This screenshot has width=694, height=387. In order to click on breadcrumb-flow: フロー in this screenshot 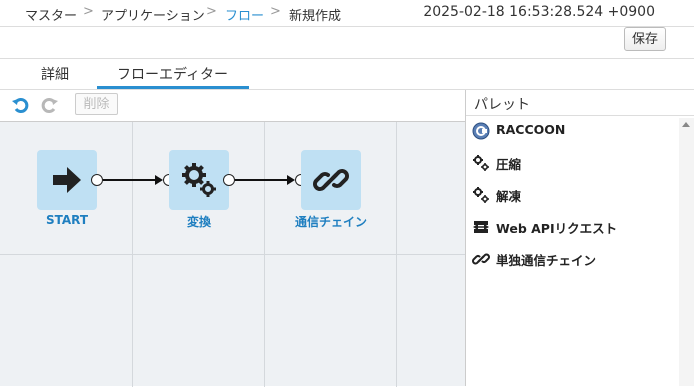, I will do `click(244, 14)`.